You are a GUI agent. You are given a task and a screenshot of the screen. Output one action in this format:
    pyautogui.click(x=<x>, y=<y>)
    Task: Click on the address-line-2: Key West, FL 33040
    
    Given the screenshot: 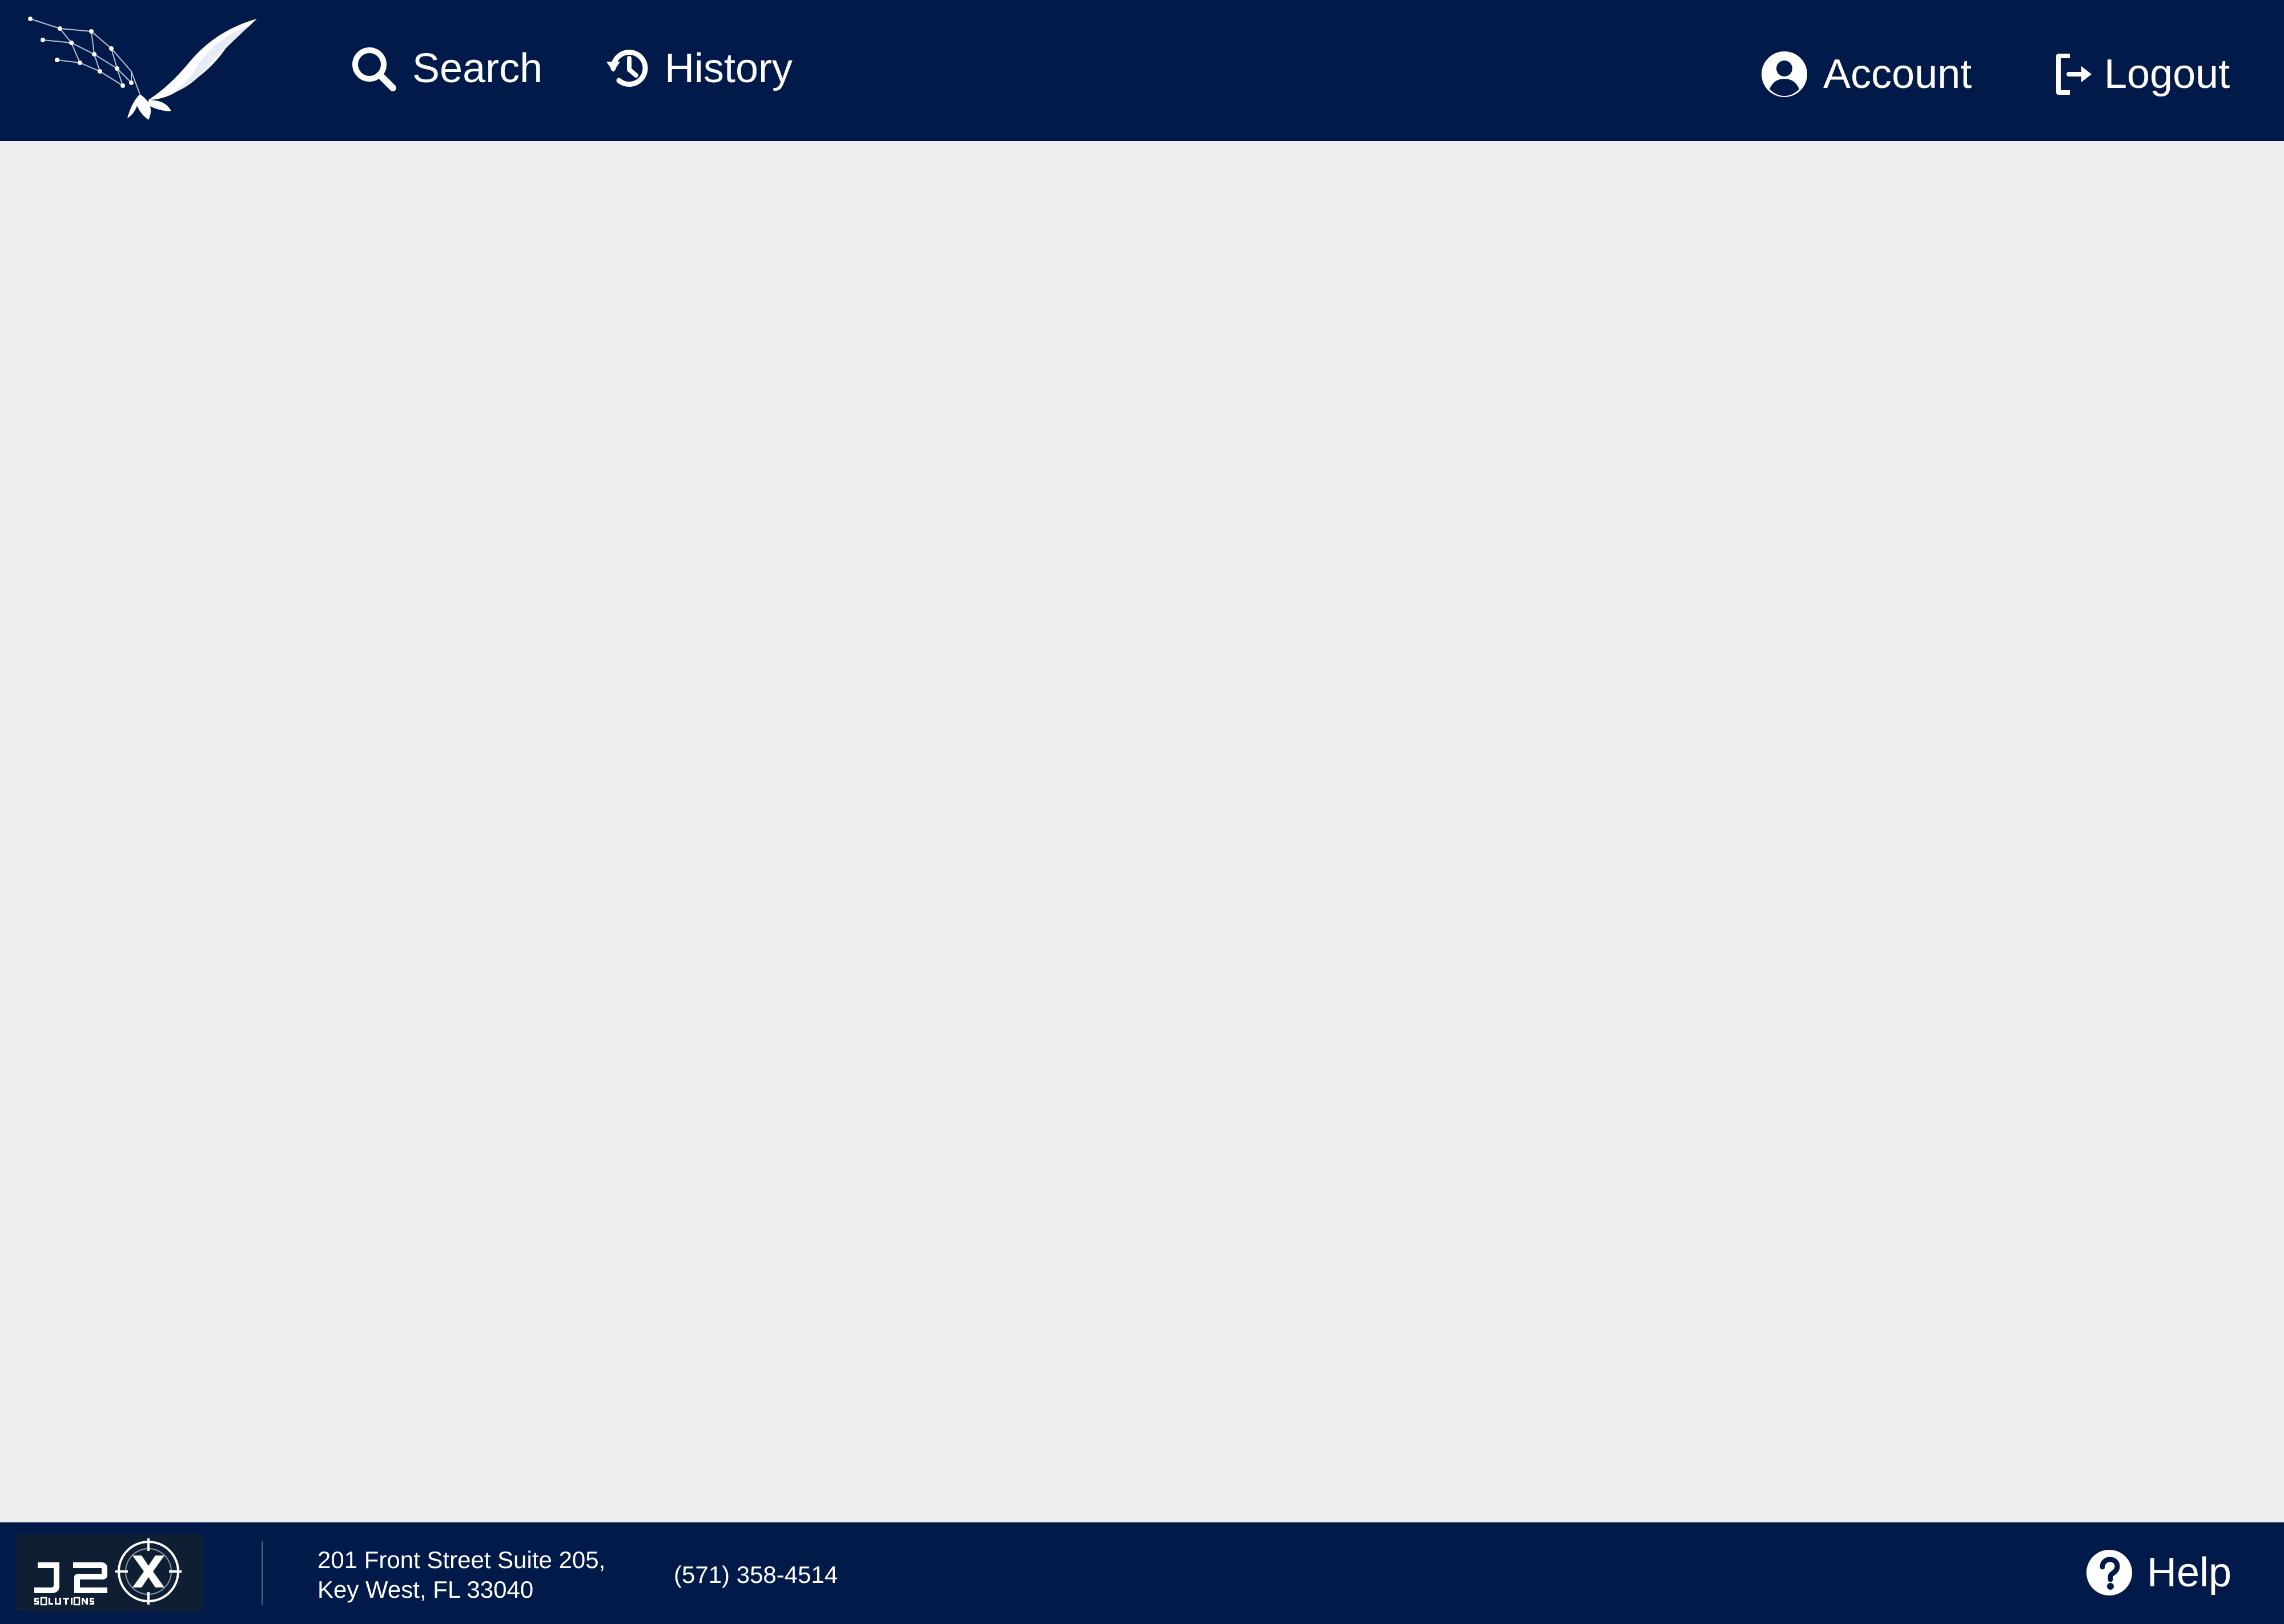 What is the action you would take?
    pyautogui.click(x=425, y=1589)
    